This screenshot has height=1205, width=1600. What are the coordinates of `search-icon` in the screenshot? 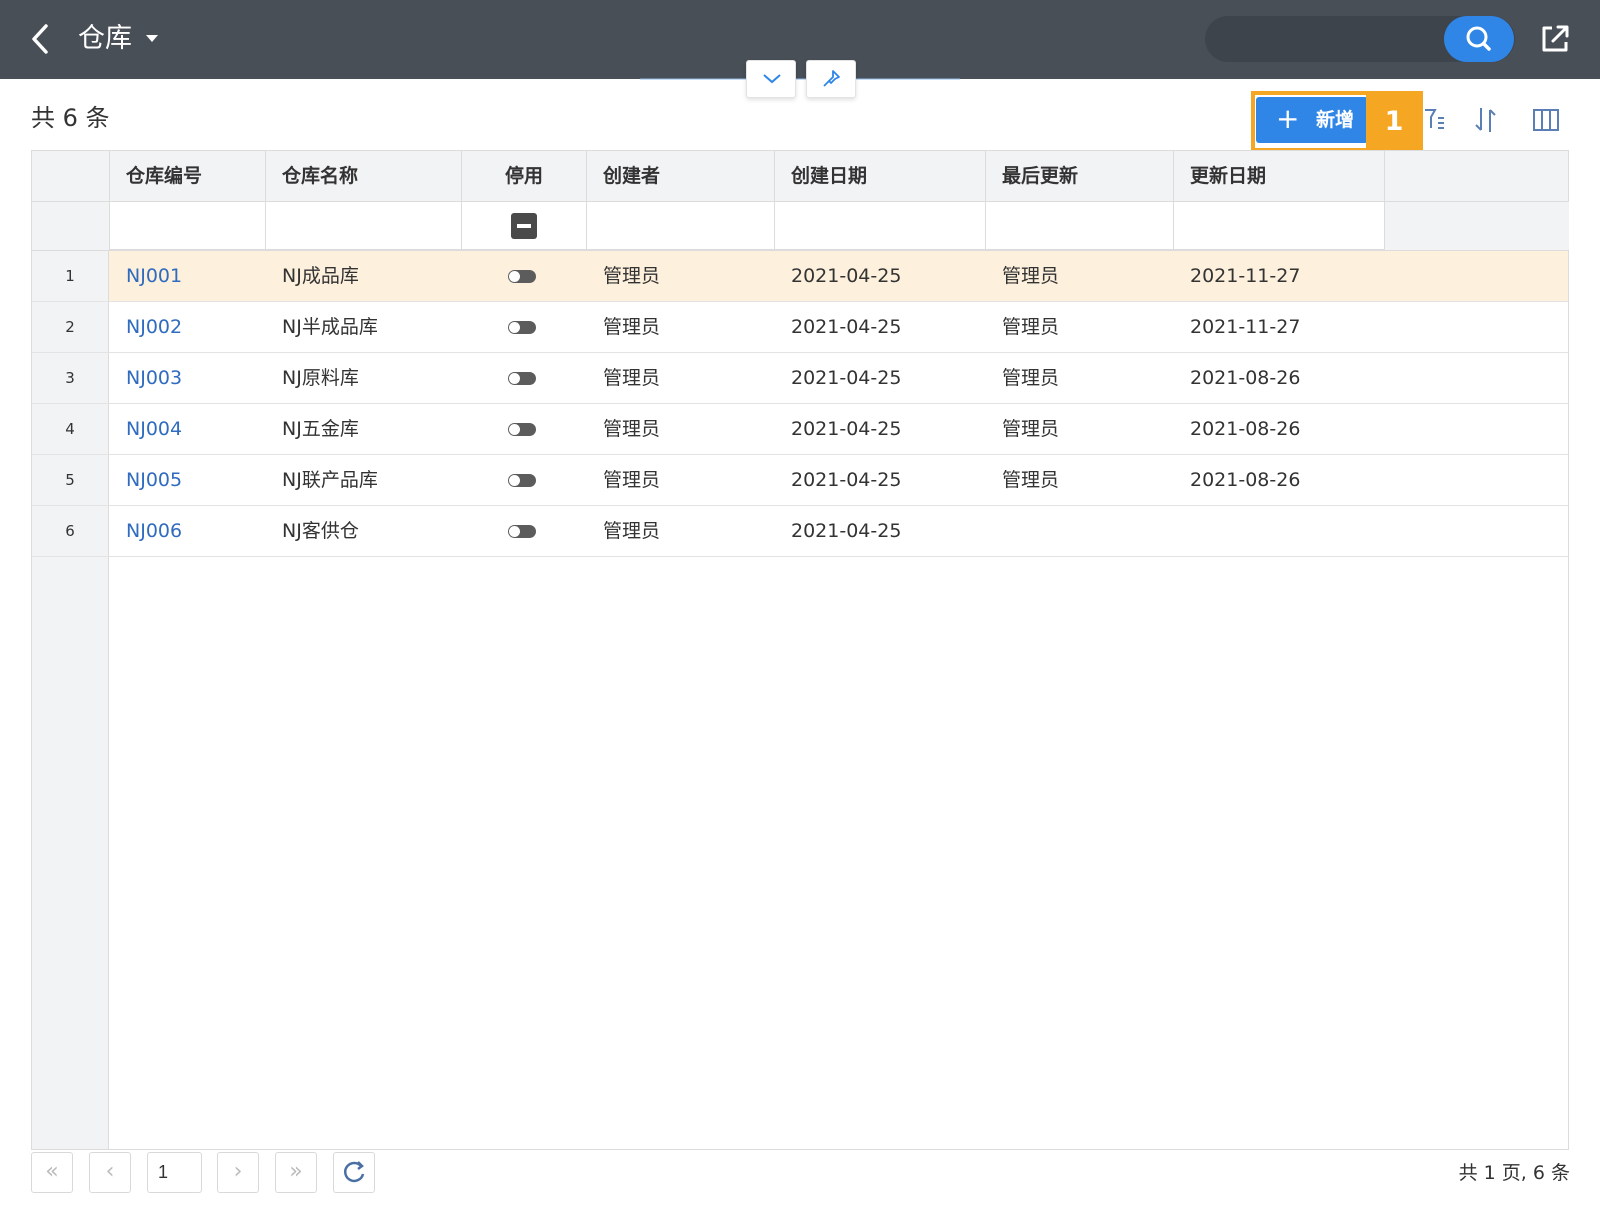 It's located at (1478, 38).